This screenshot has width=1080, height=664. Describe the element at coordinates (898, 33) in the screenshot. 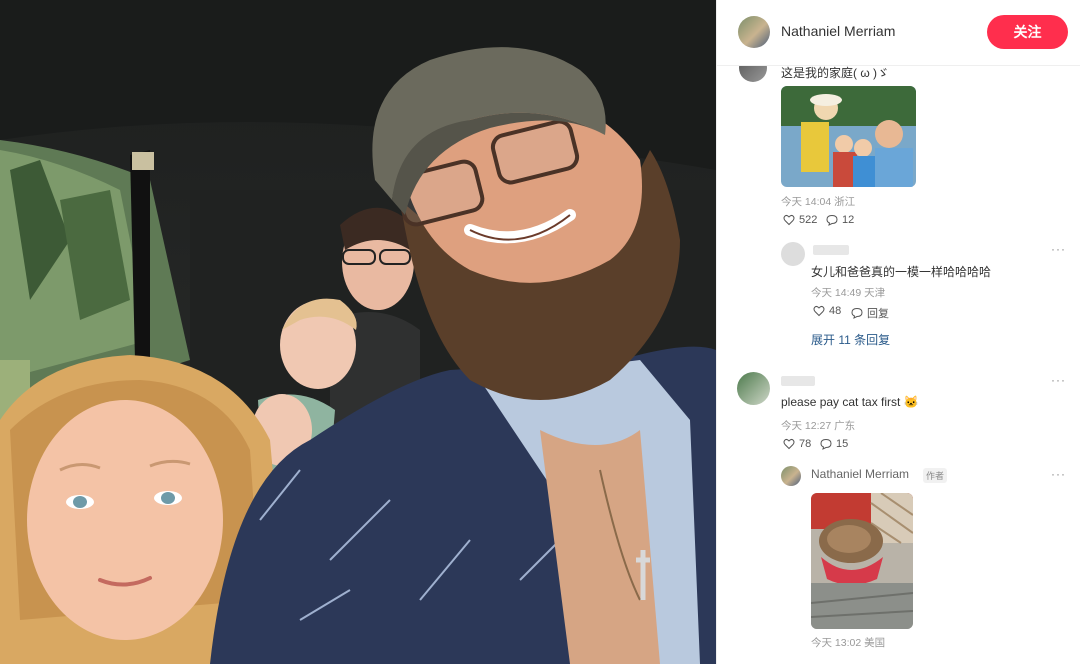

I see `post-header: Nathaniel Merriam 关注` at that location.